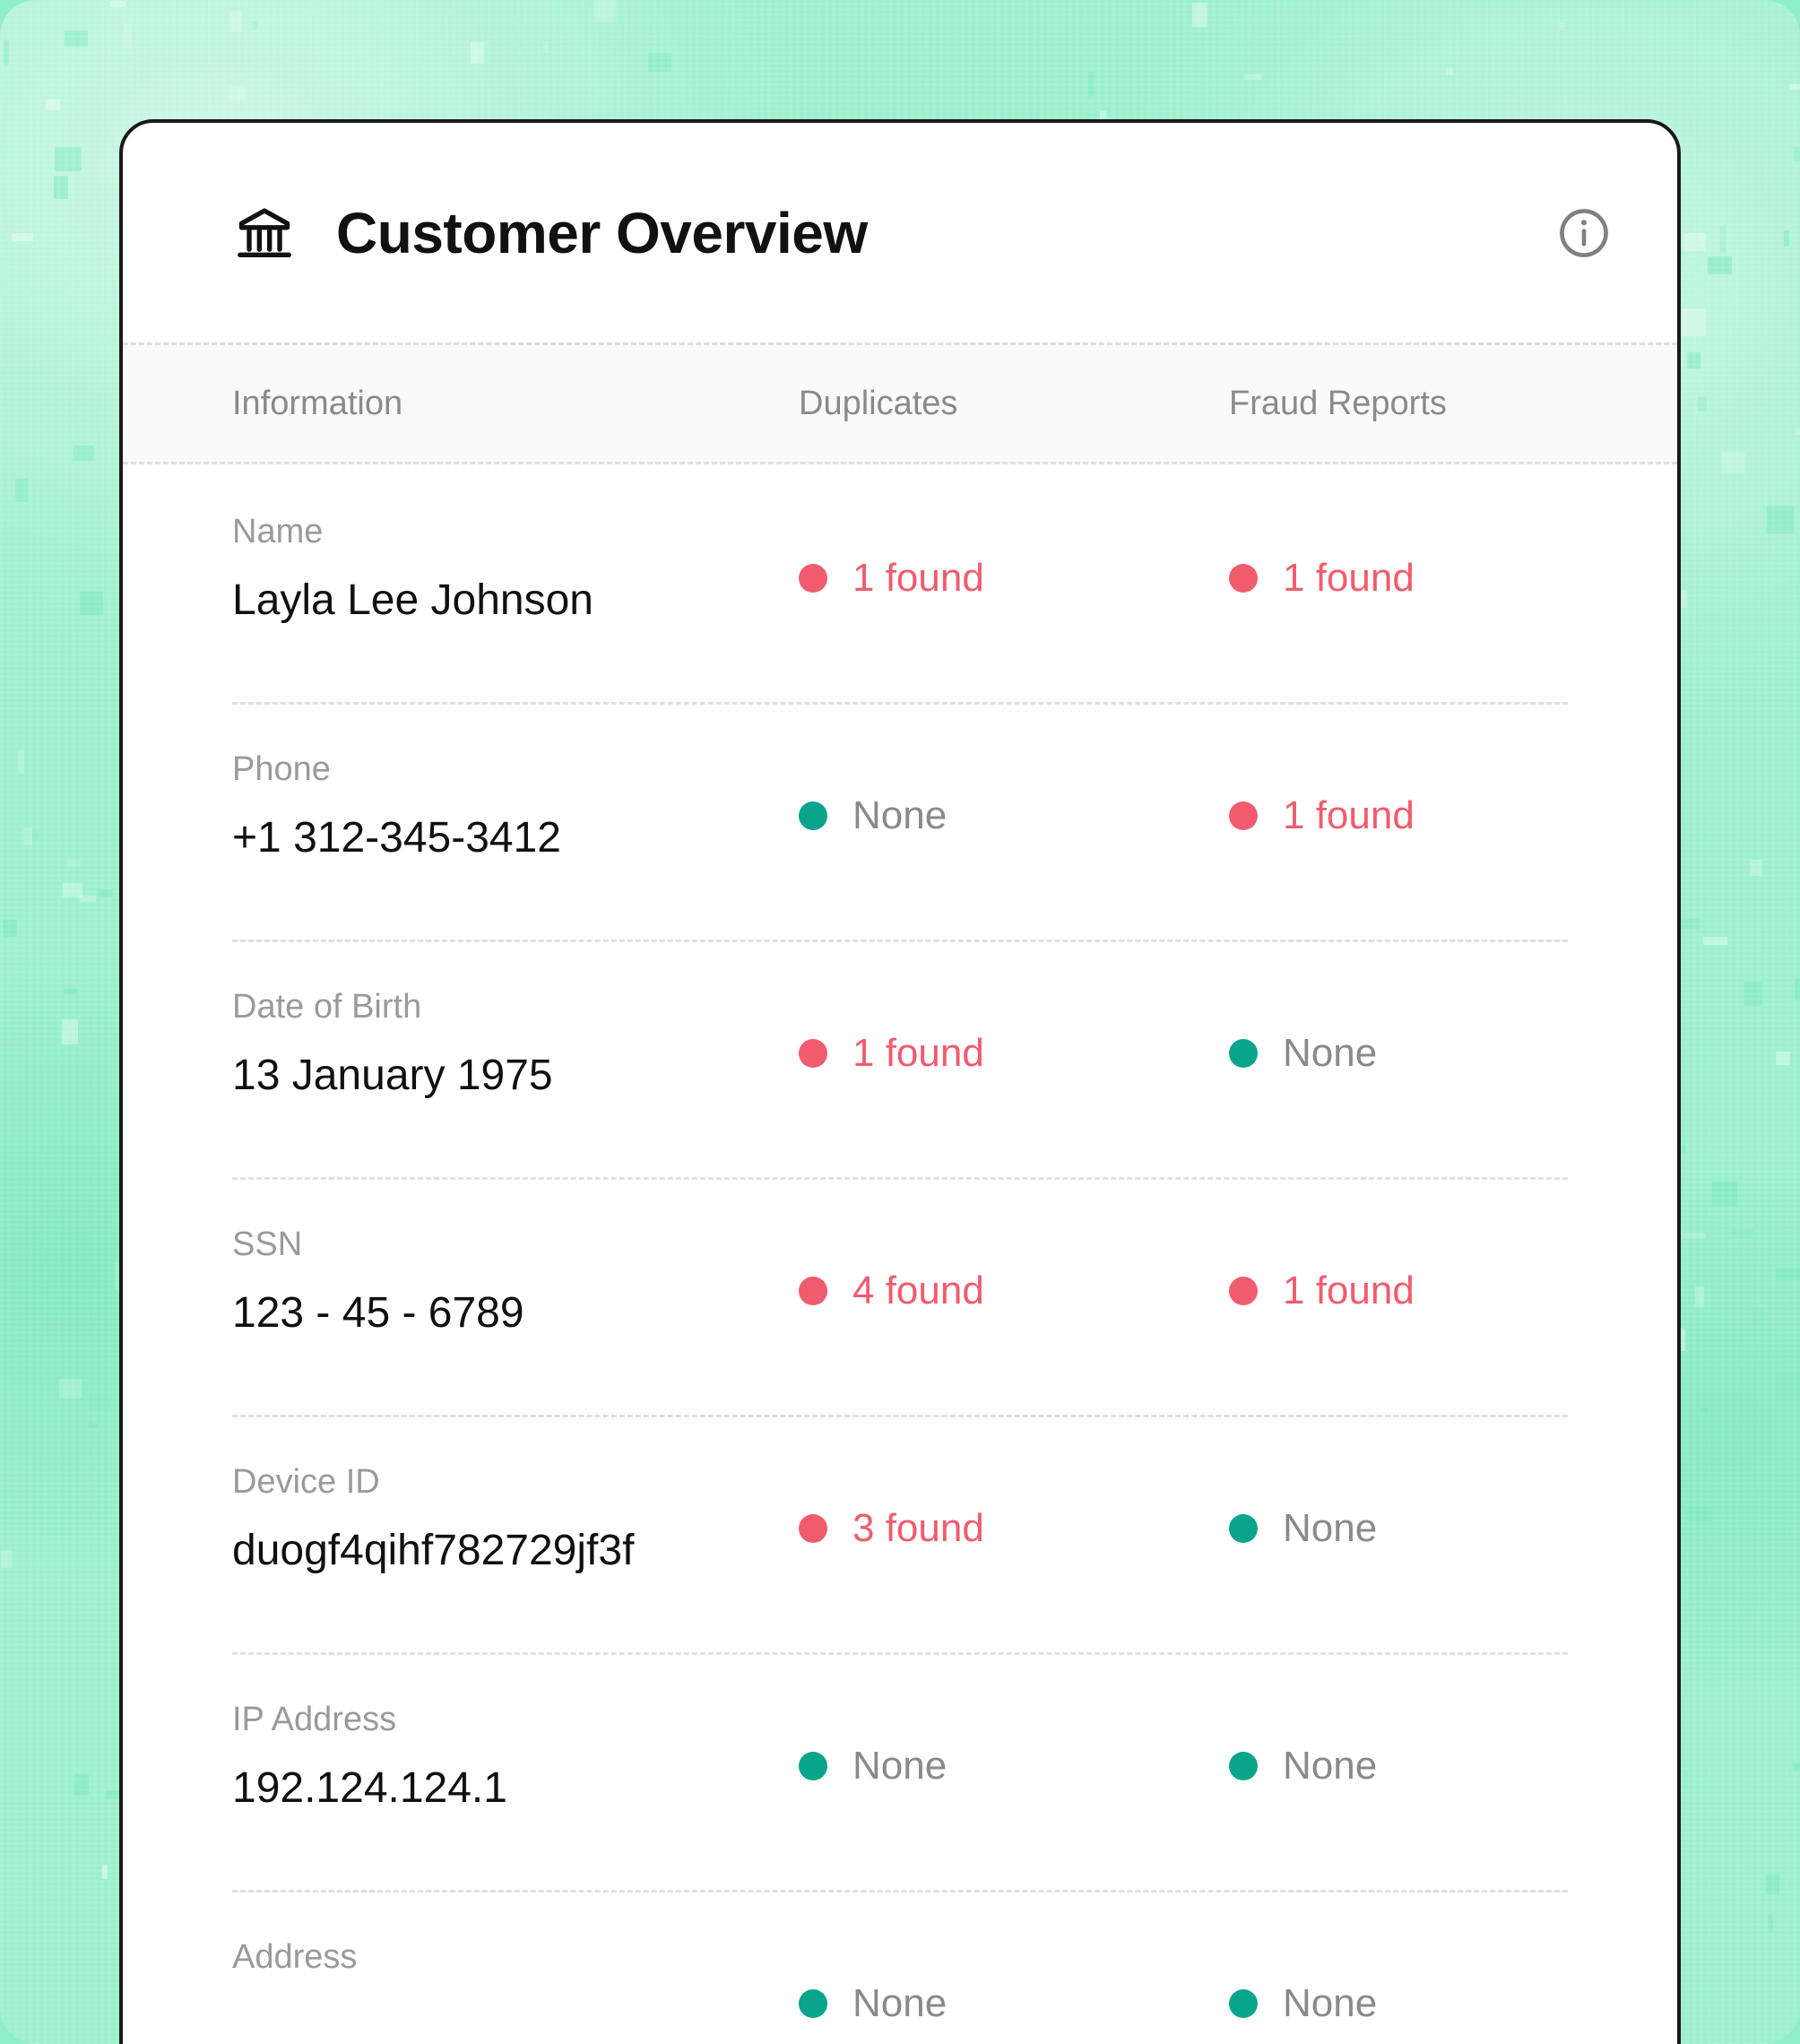 This screenshot has width=1800, height=2044. I want to click on cell-information: IP Address 192.124.124.1, so click(516, 1731).